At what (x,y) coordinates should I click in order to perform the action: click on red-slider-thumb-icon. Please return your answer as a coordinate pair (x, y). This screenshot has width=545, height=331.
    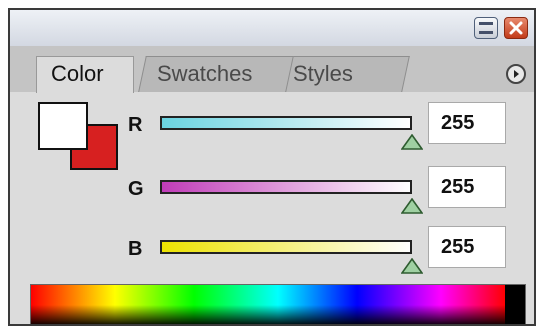
    Looking at the image, I should click on (412, 142).